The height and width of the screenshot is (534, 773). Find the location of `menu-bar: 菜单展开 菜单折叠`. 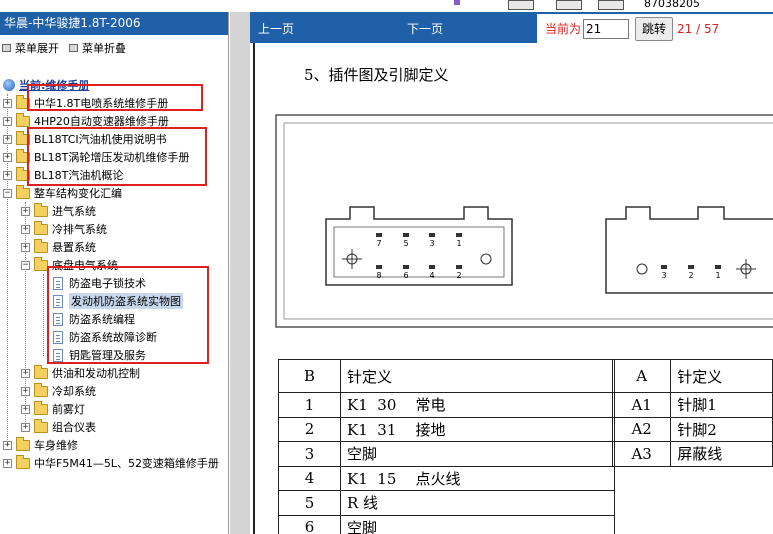

menu-bar: 菜单展开 菜单折叠 is located at coordinates (114, 47).